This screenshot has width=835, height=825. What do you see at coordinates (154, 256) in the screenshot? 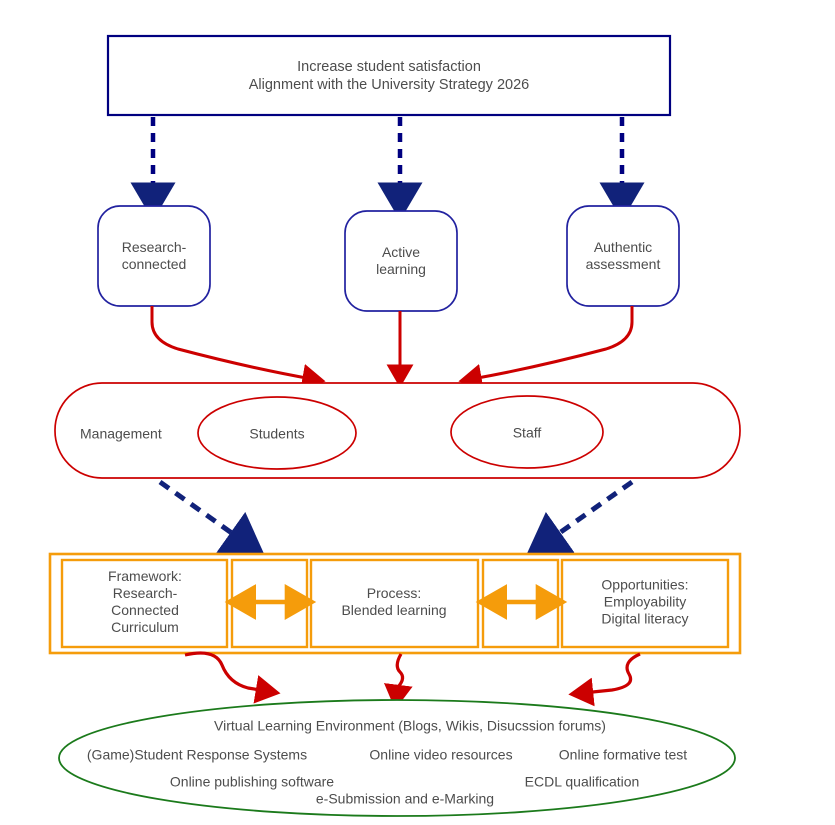
I see `pedagogy-node-research-connected` at bounding box center [154, 256].